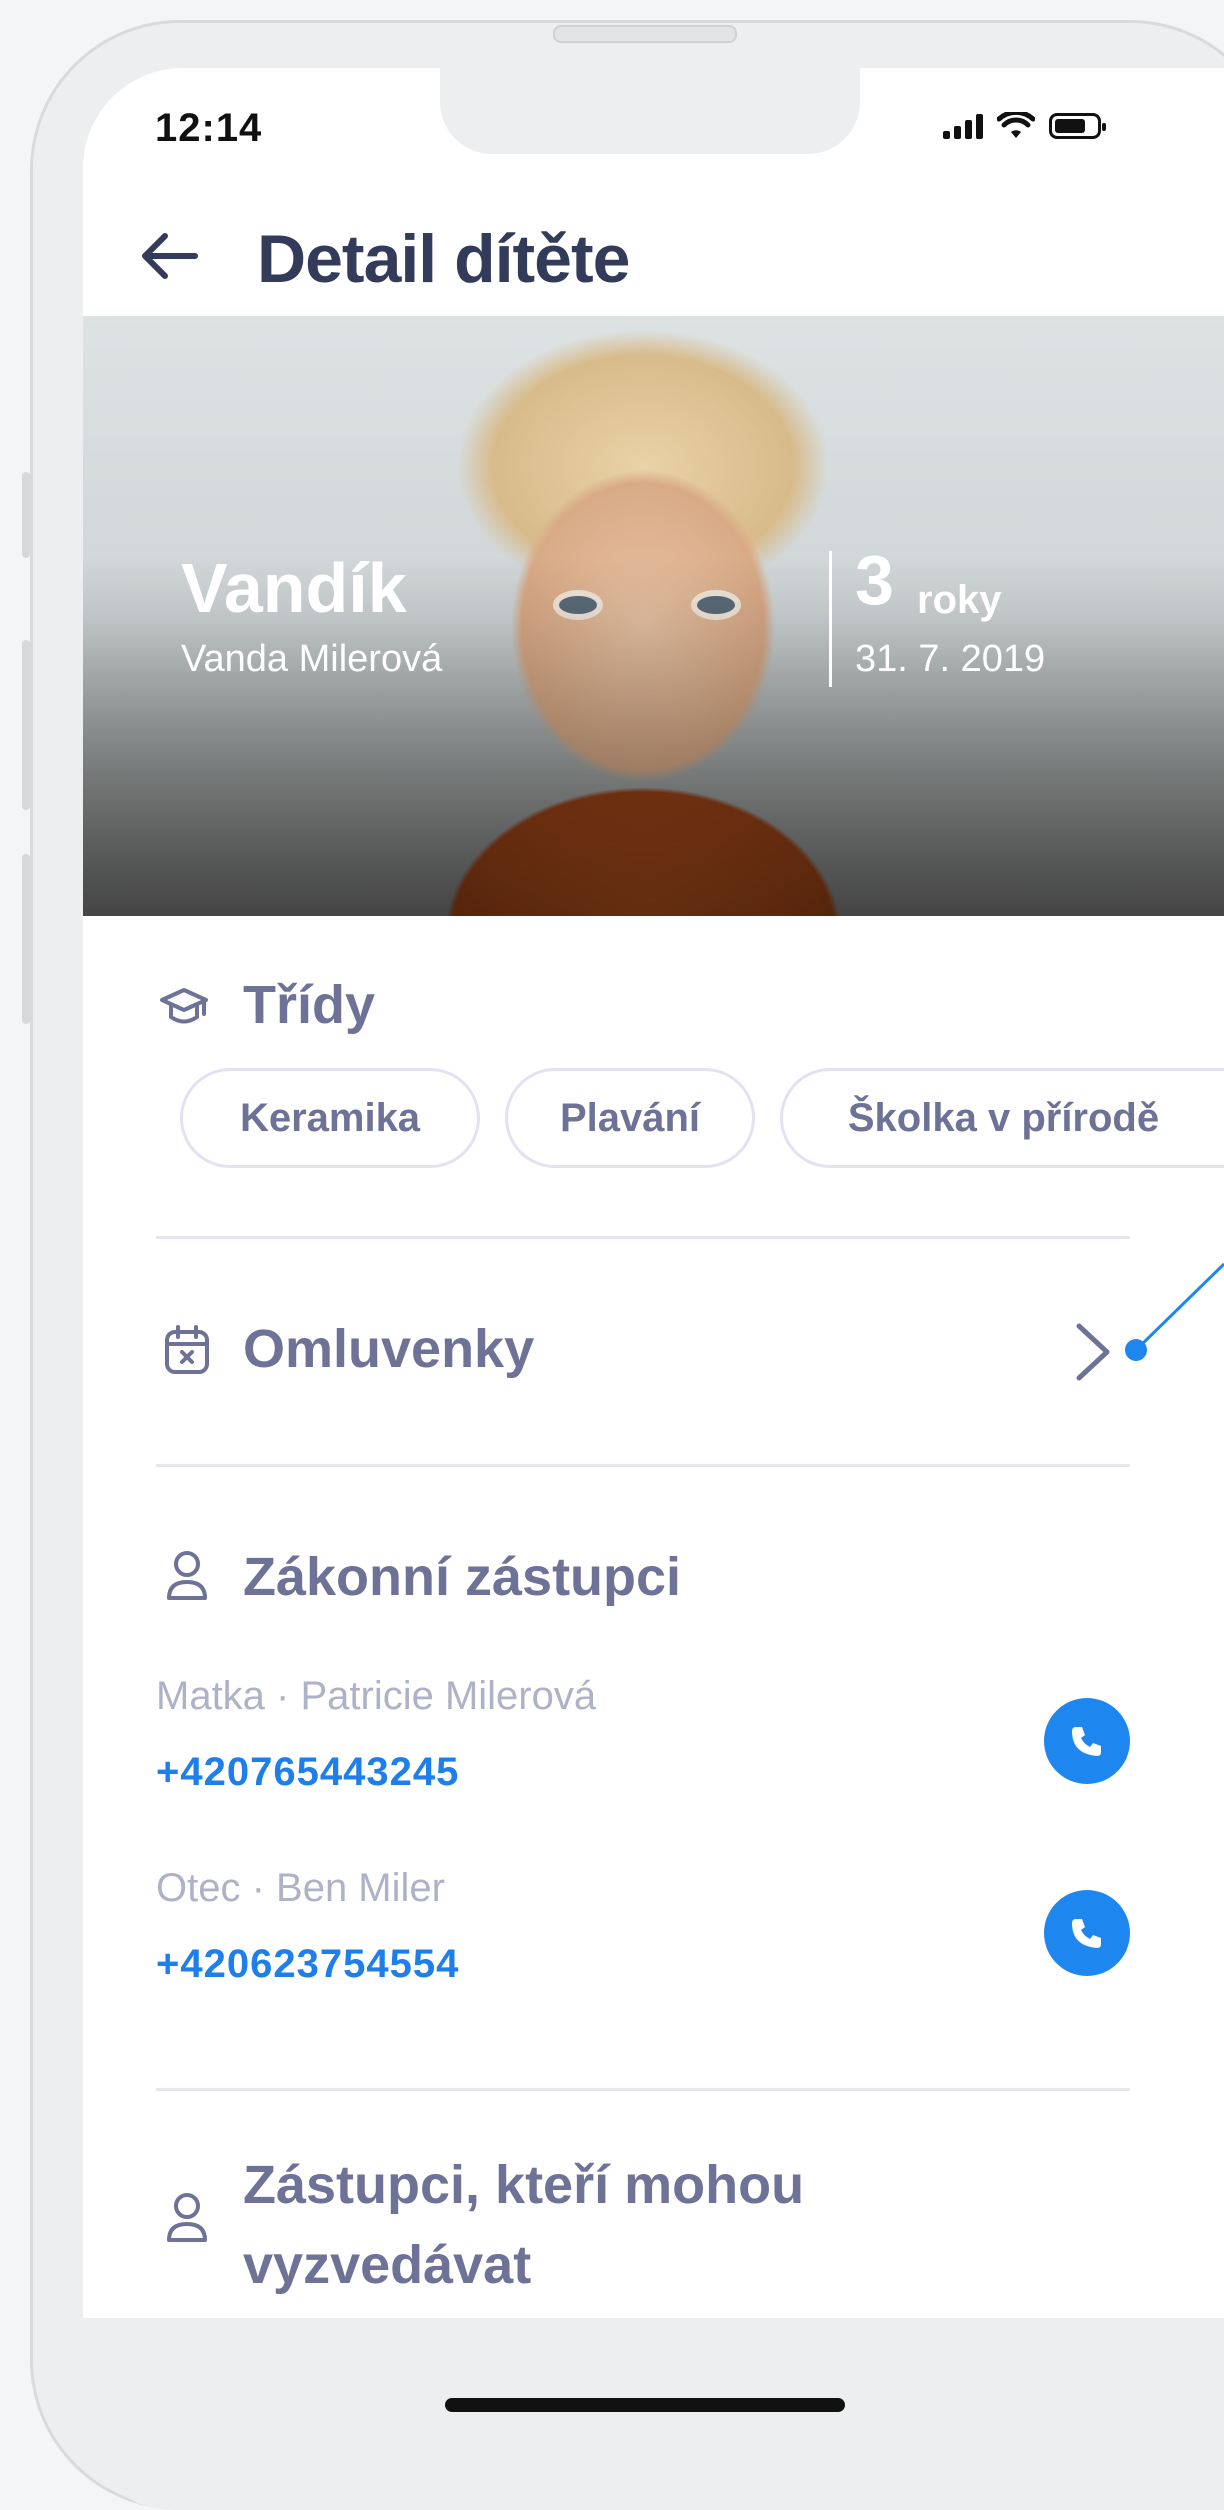  Describe the element at coordinates (1016, 125) in the screenshot. I see `wifi-icon` at that location.